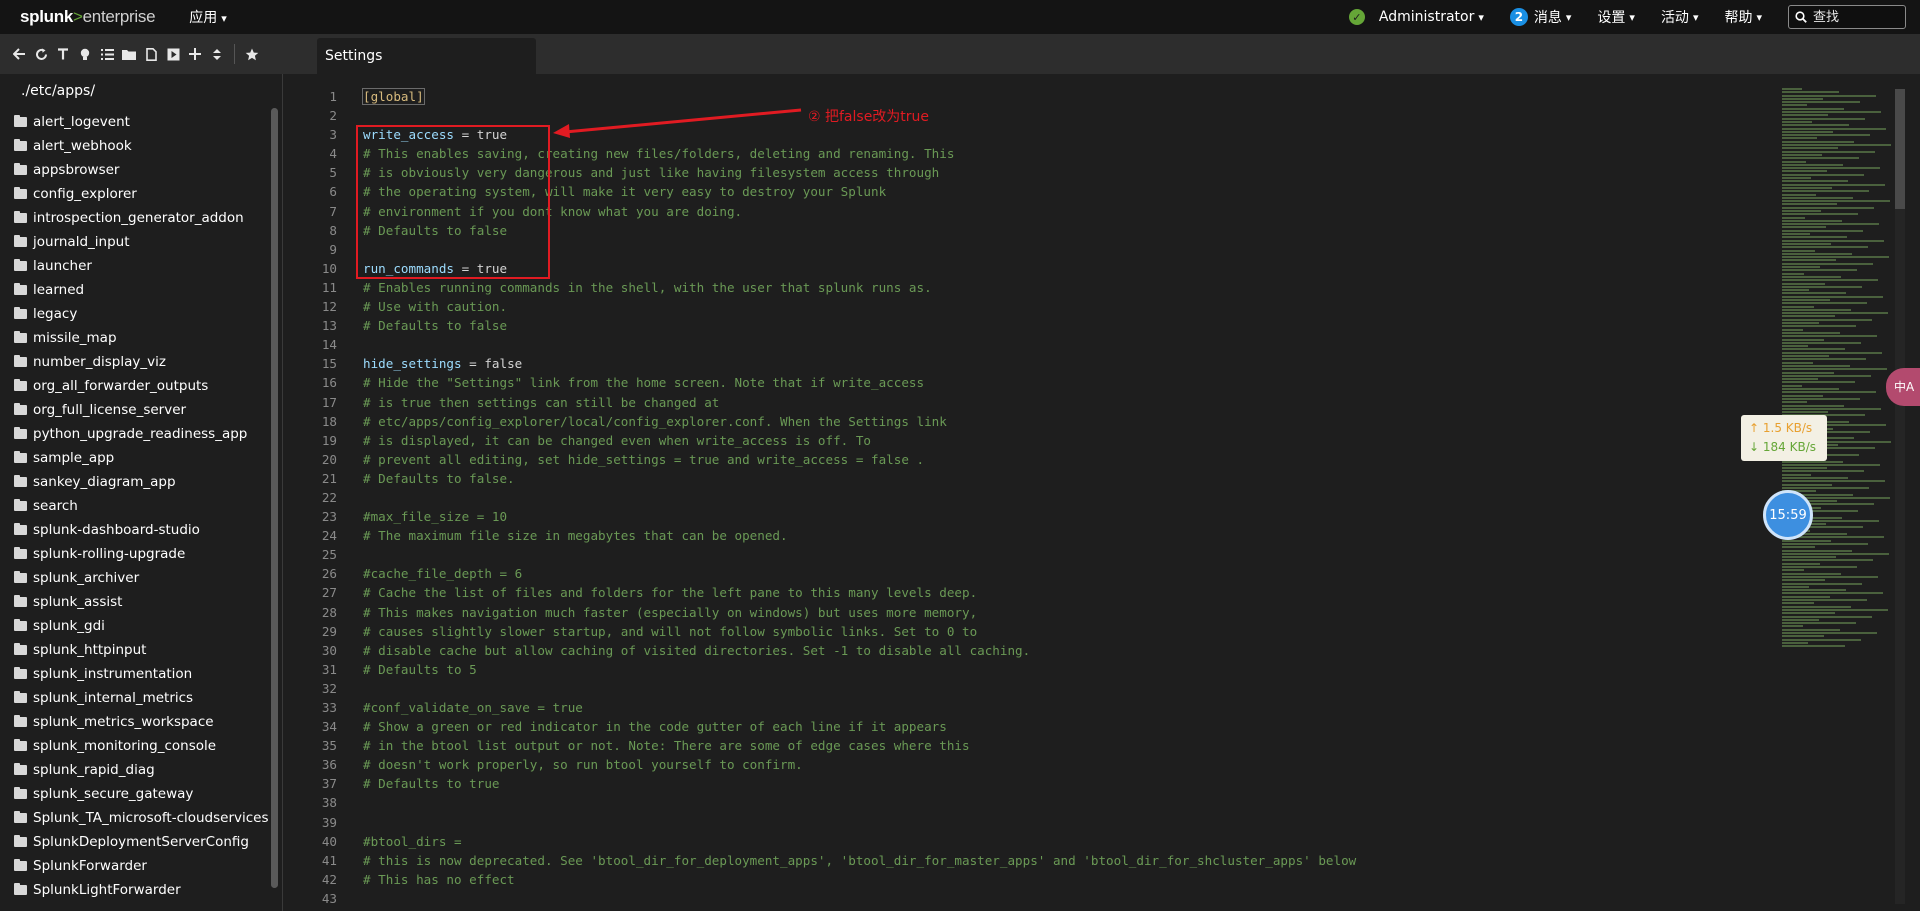 Image resolution: width=1920 pixels, height=911 pixels. I want to click on sidebar-scrollbar, so click(274, 498).